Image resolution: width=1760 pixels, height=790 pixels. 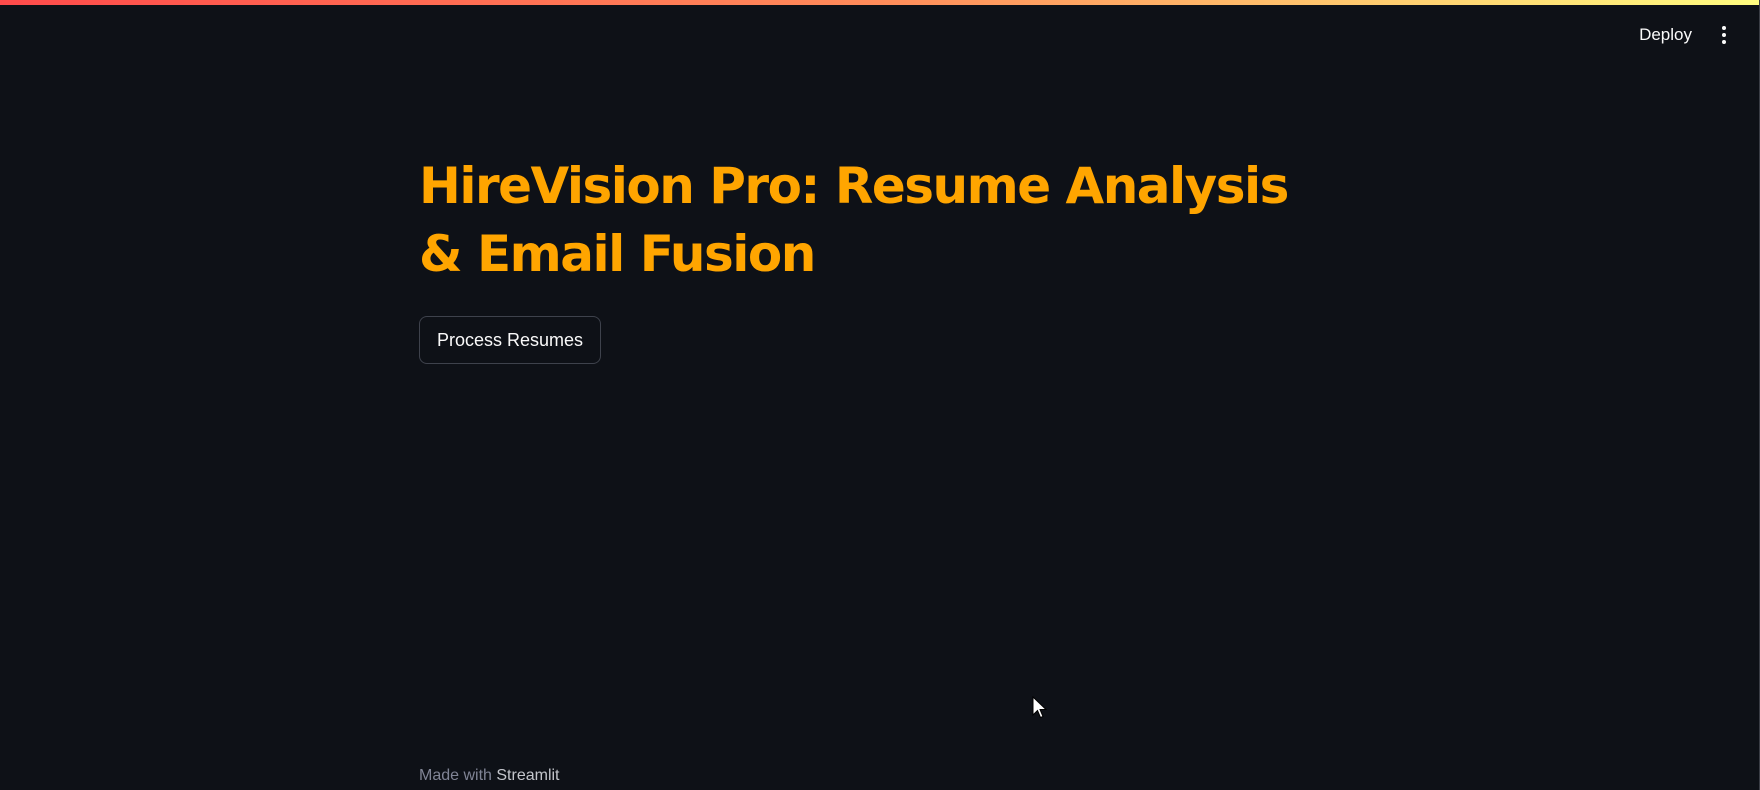 I want to click on header-toolbar: Deploy, so click(x=1680, y=35).